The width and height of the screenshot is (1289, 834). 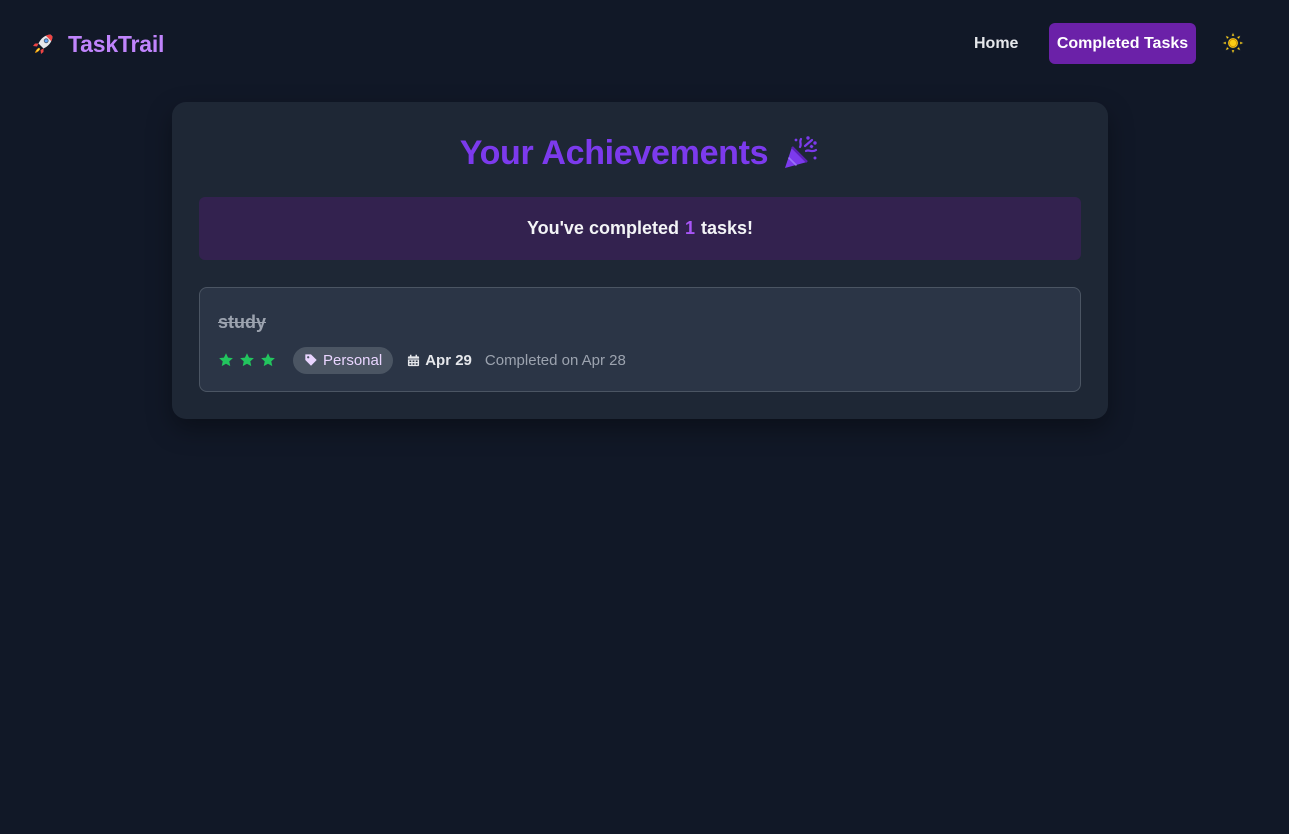 What do you see at coordinates (448, 360) in the screenshot?
I see `due-date-label: Apr 29` at bounding box center [448, 360].